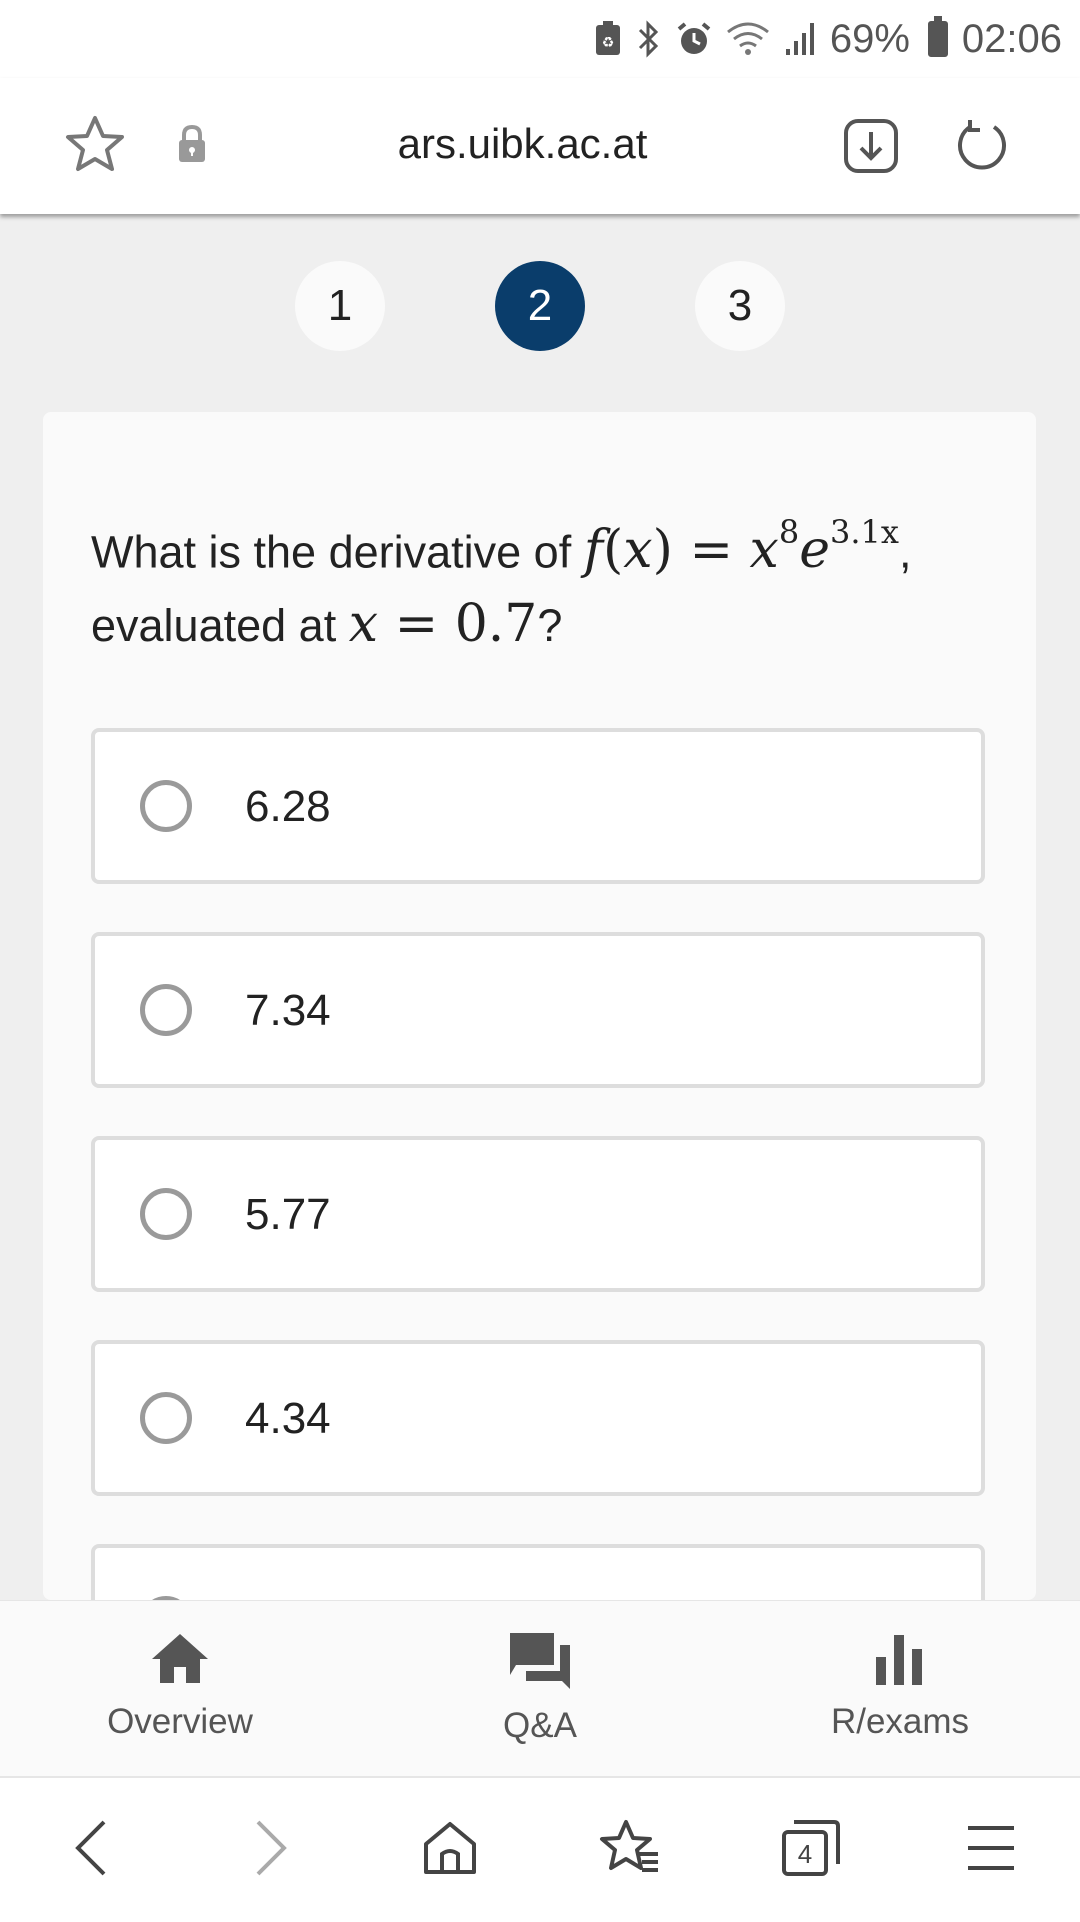 Image resolution: width=1080 pixels, height=1922 pixels. What do you see at coordinates (871, 148) in the screenshot?
I see `download-icon` at bounding box center [871, 148].